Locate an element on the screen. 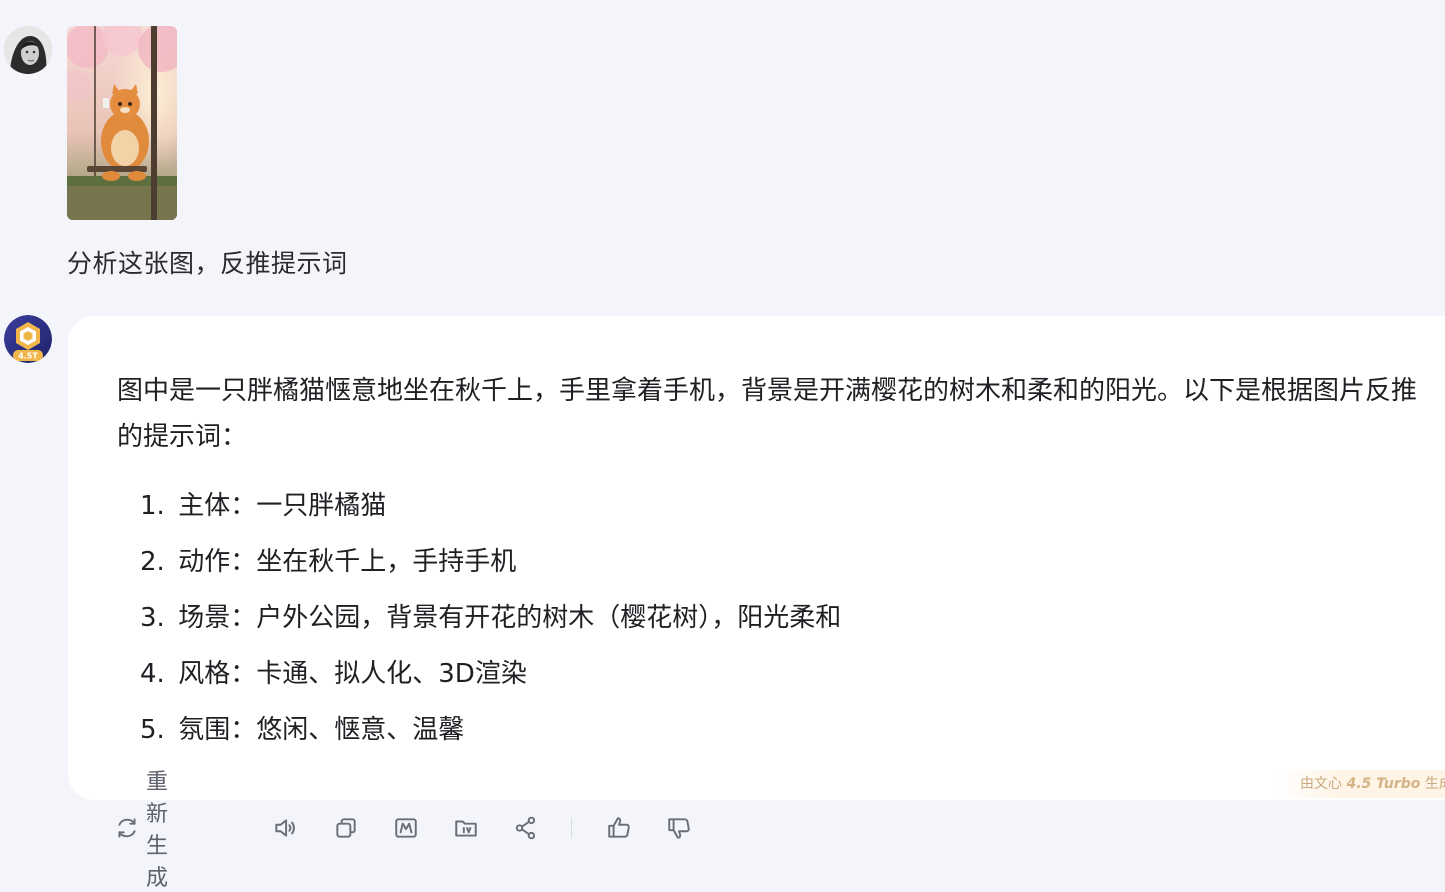 The height and width of the screenshot is (892, 1445). image-icon is located at coordinates (406, 828).